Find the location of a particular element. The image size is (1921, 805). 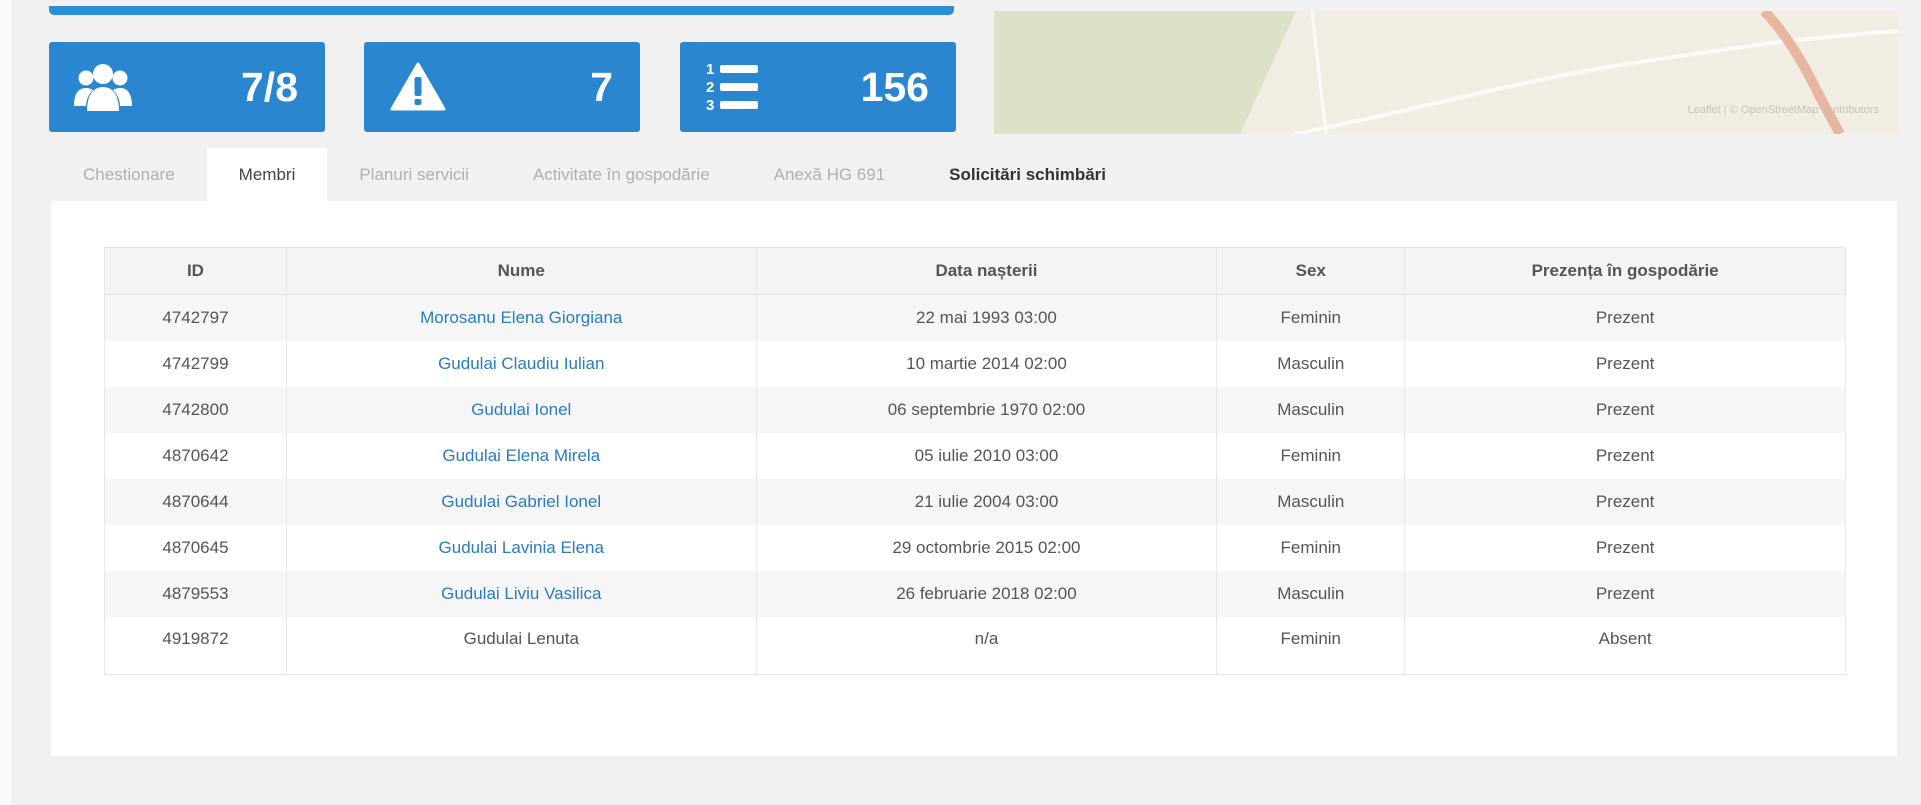

column-header-sex: Sex is located at coordinates (1311, 271).